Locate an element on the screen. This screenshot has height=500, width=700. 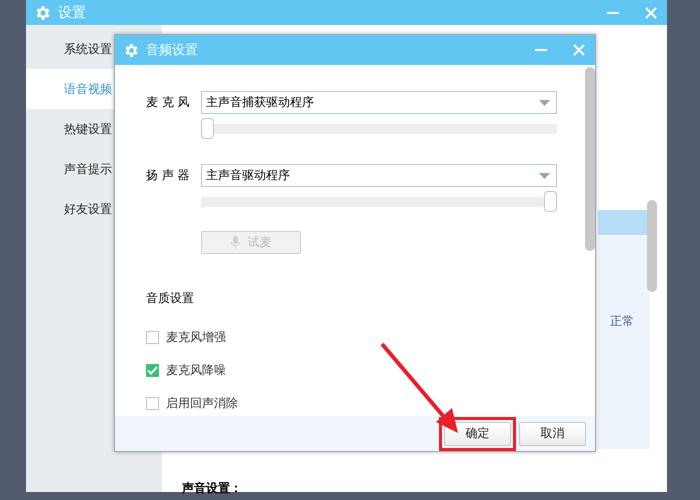
device-label: 扬 声 器 is located at coordinates (168, 175).